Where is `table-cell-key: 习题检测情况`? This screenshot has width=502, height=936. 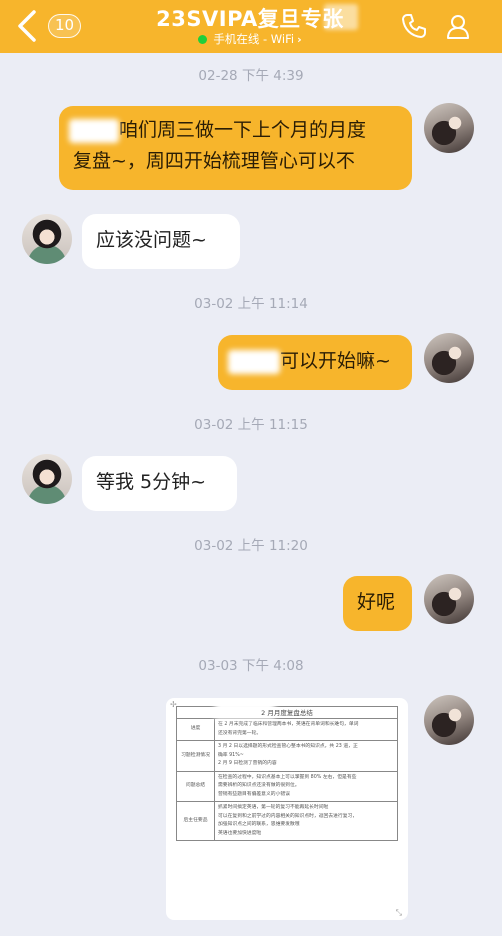
table-cell-key: 习题检测情况 is located at coordinates (195, 756).